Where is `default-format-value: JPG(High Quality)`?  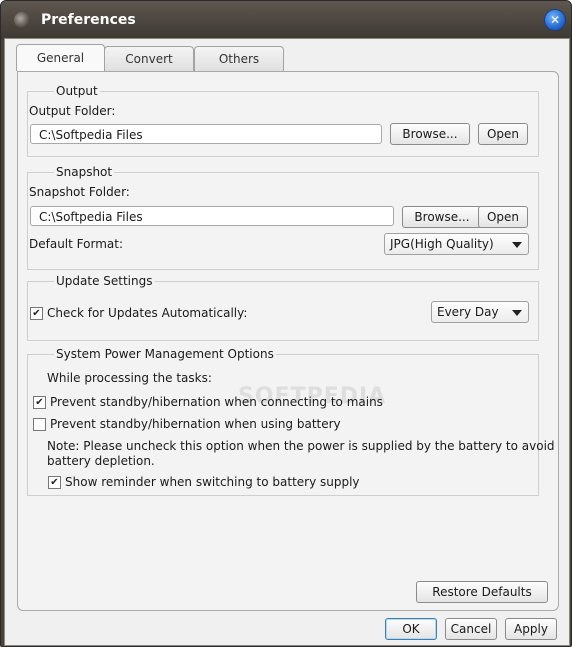 default-format-value: JPG(High Quality) is located at coordinates (442, 244).